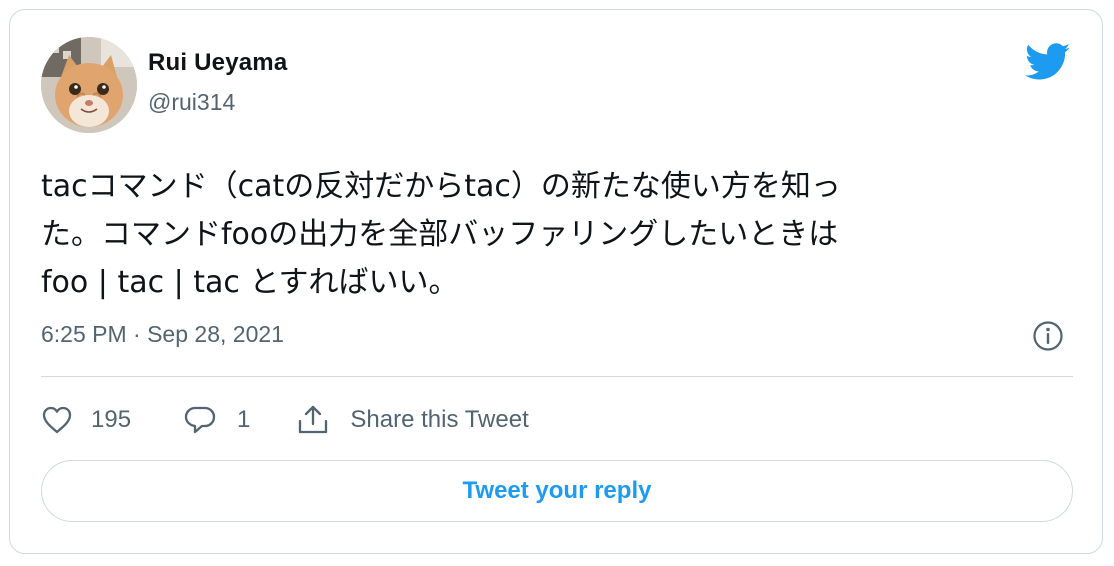 The image size is (1114, 566). I want to click on tweet-actions: 195 1 Share this Tweet, so click(285, 420).